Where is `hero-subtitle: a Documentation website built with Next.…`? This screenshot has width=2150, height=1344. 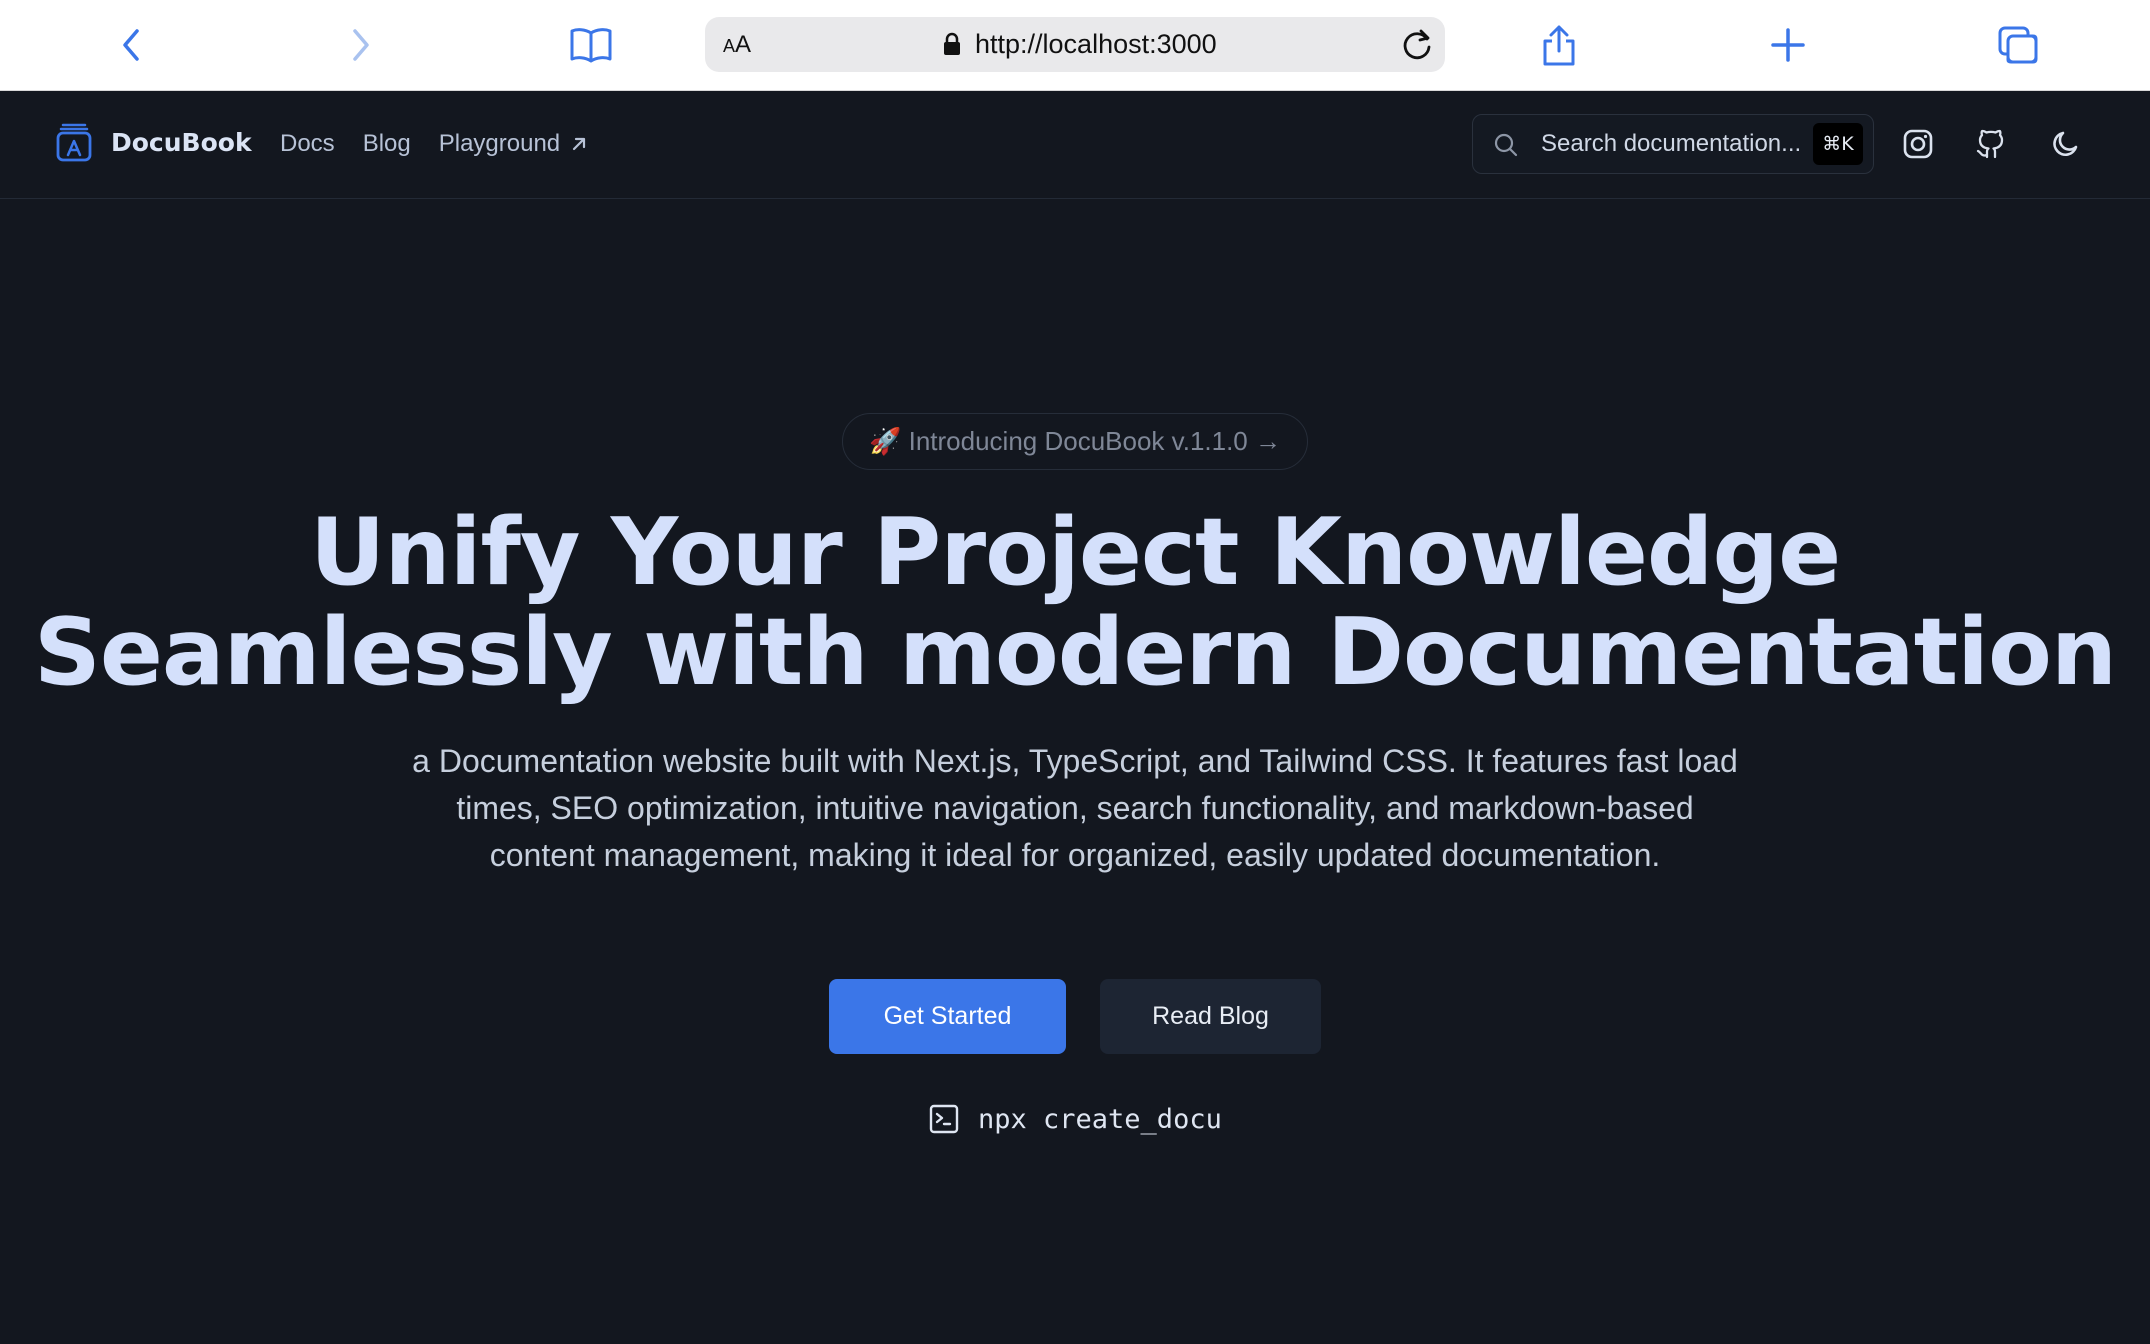 hero-subtitle: a Documentation website built with Next.… is located at coordinates (1075, 808).